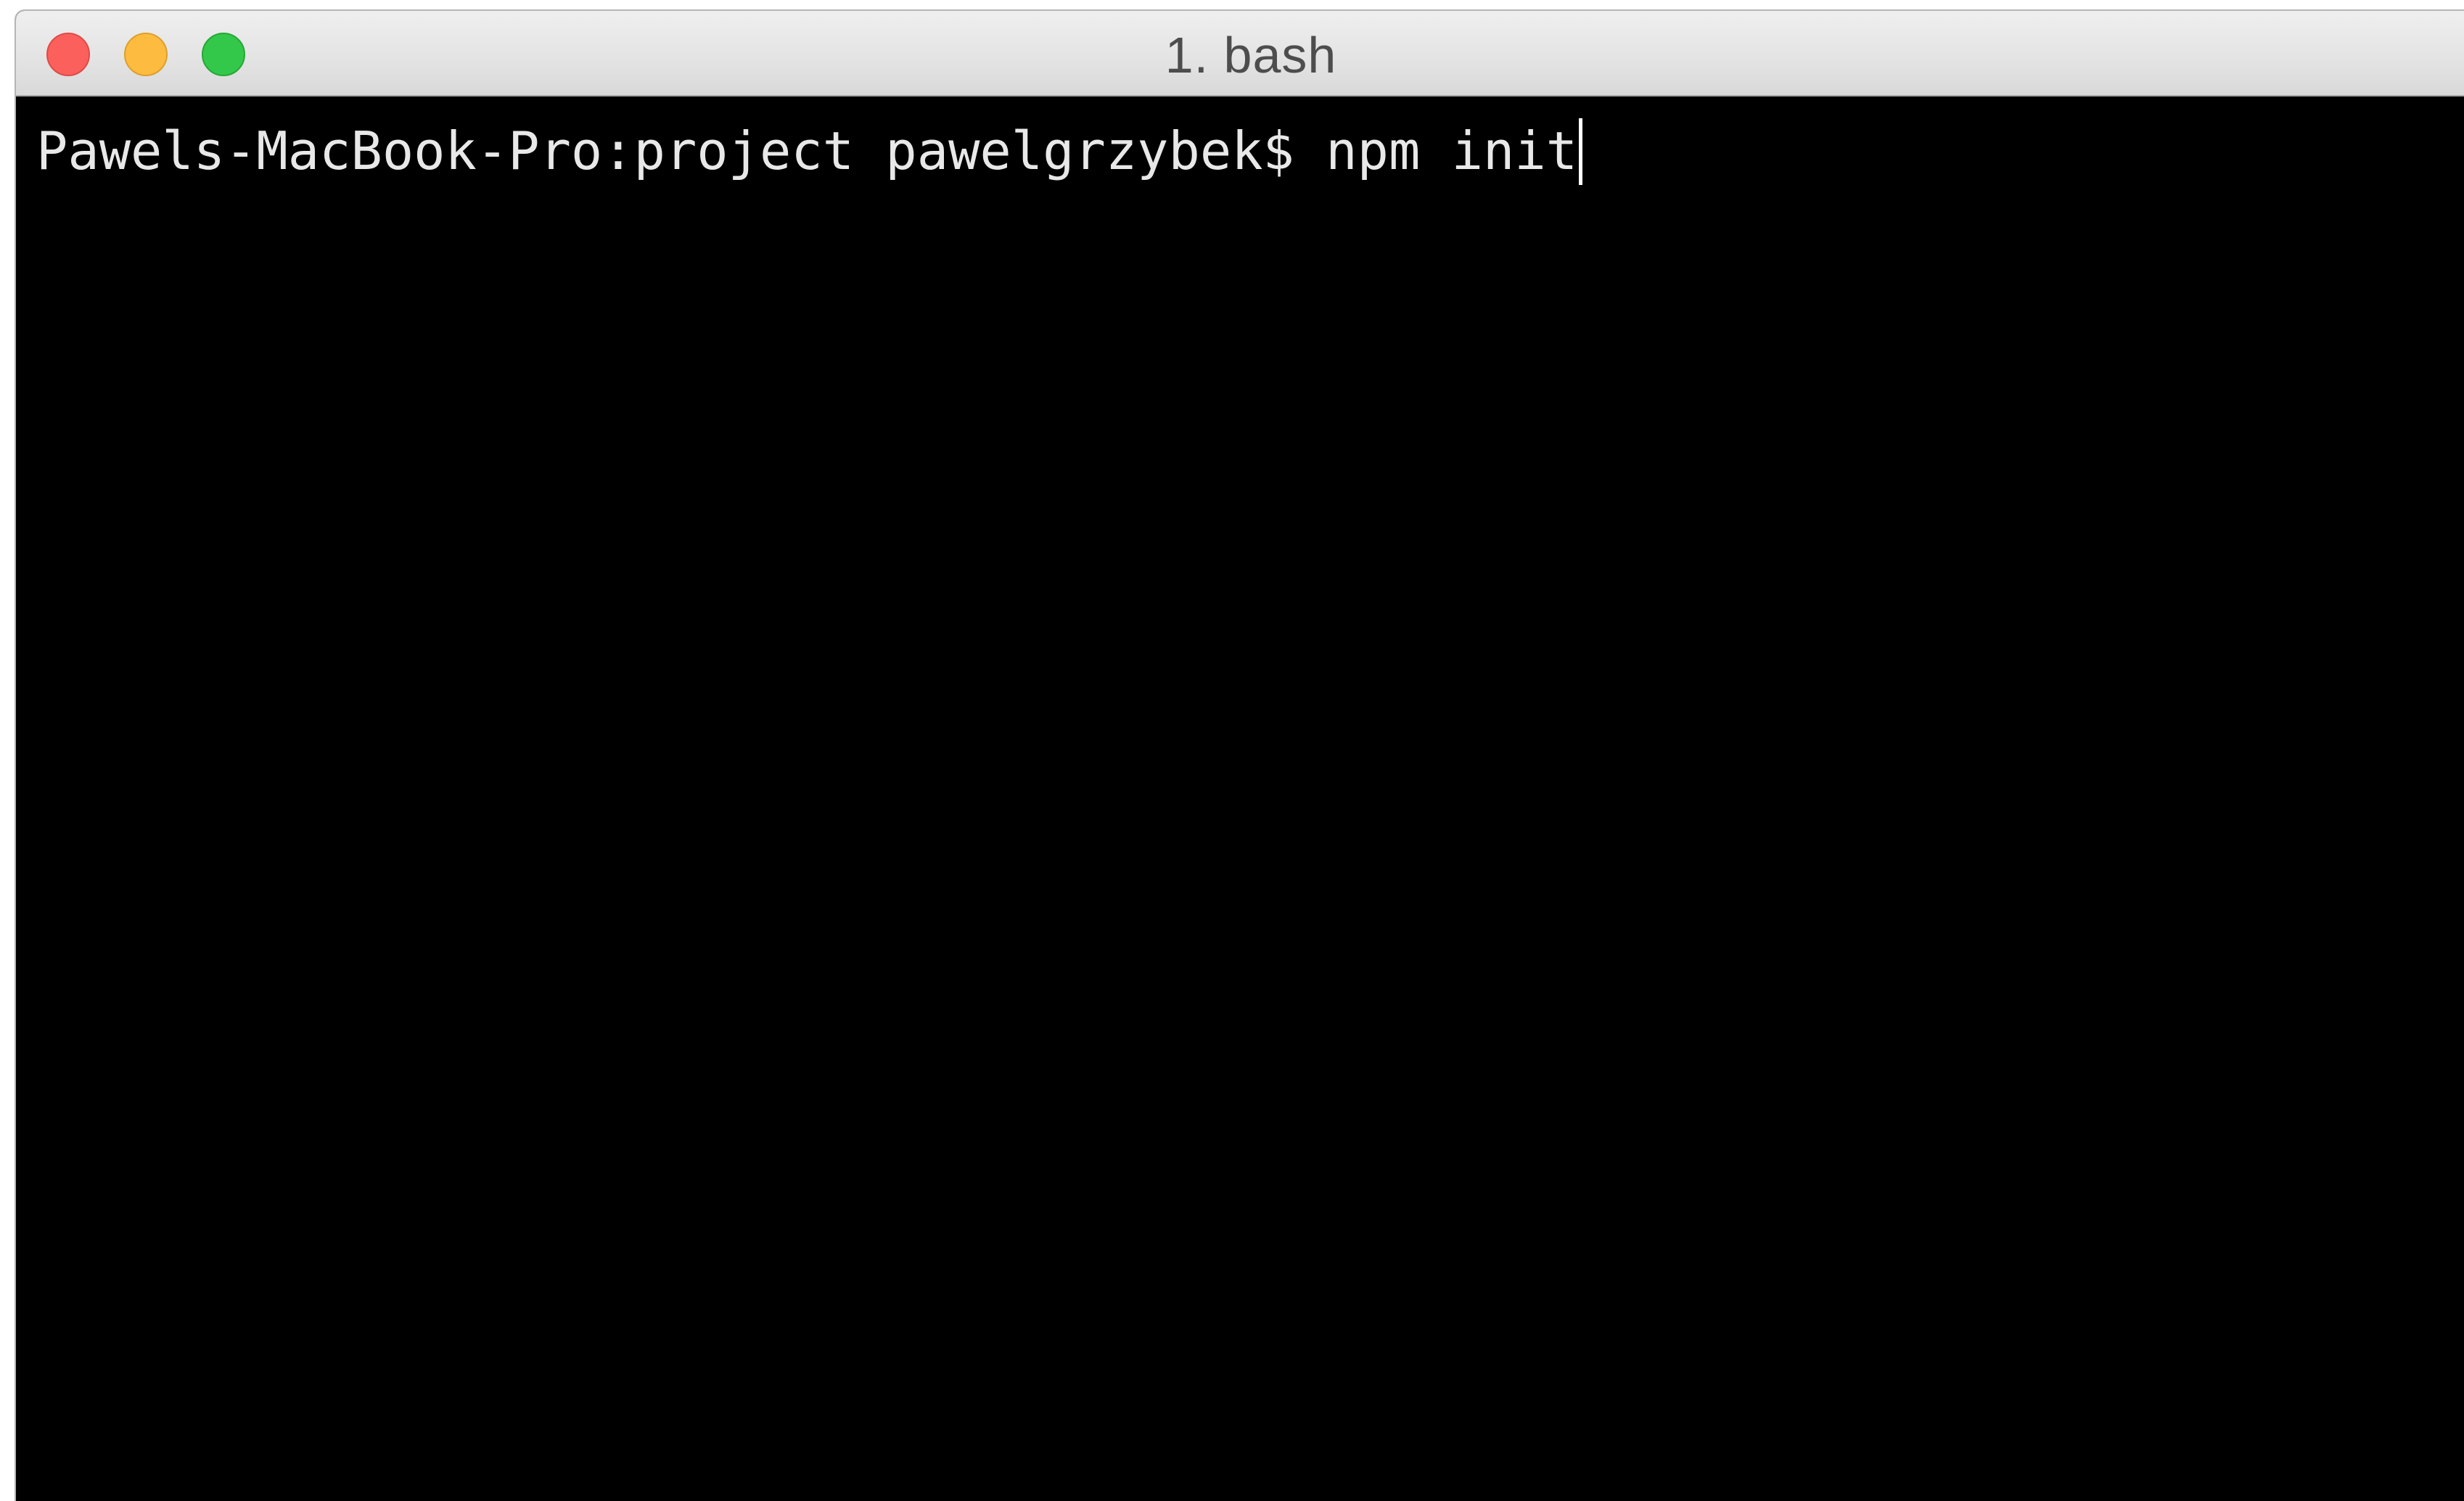  Describe the element at coordinates (681, 150) in the screenshot. I see `shell-prompt: Pawels-MacBook-Pro:project pawelgrzybek$` at that location.